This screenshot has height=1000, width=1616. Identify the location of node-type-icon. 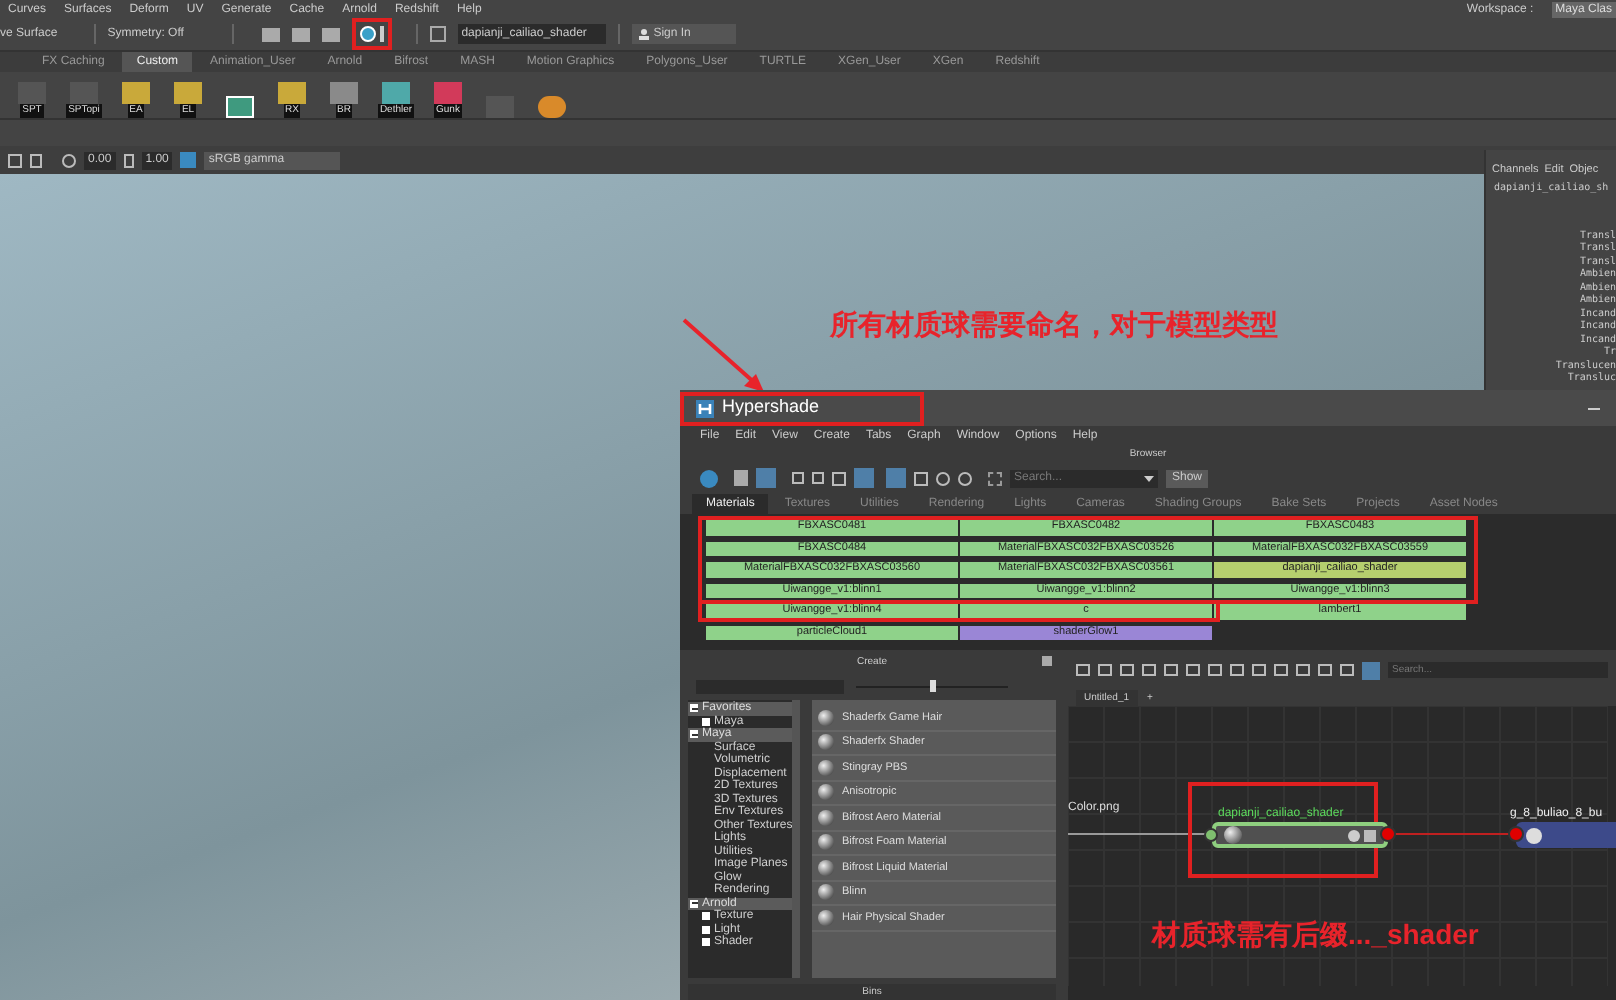
(1534, 835).